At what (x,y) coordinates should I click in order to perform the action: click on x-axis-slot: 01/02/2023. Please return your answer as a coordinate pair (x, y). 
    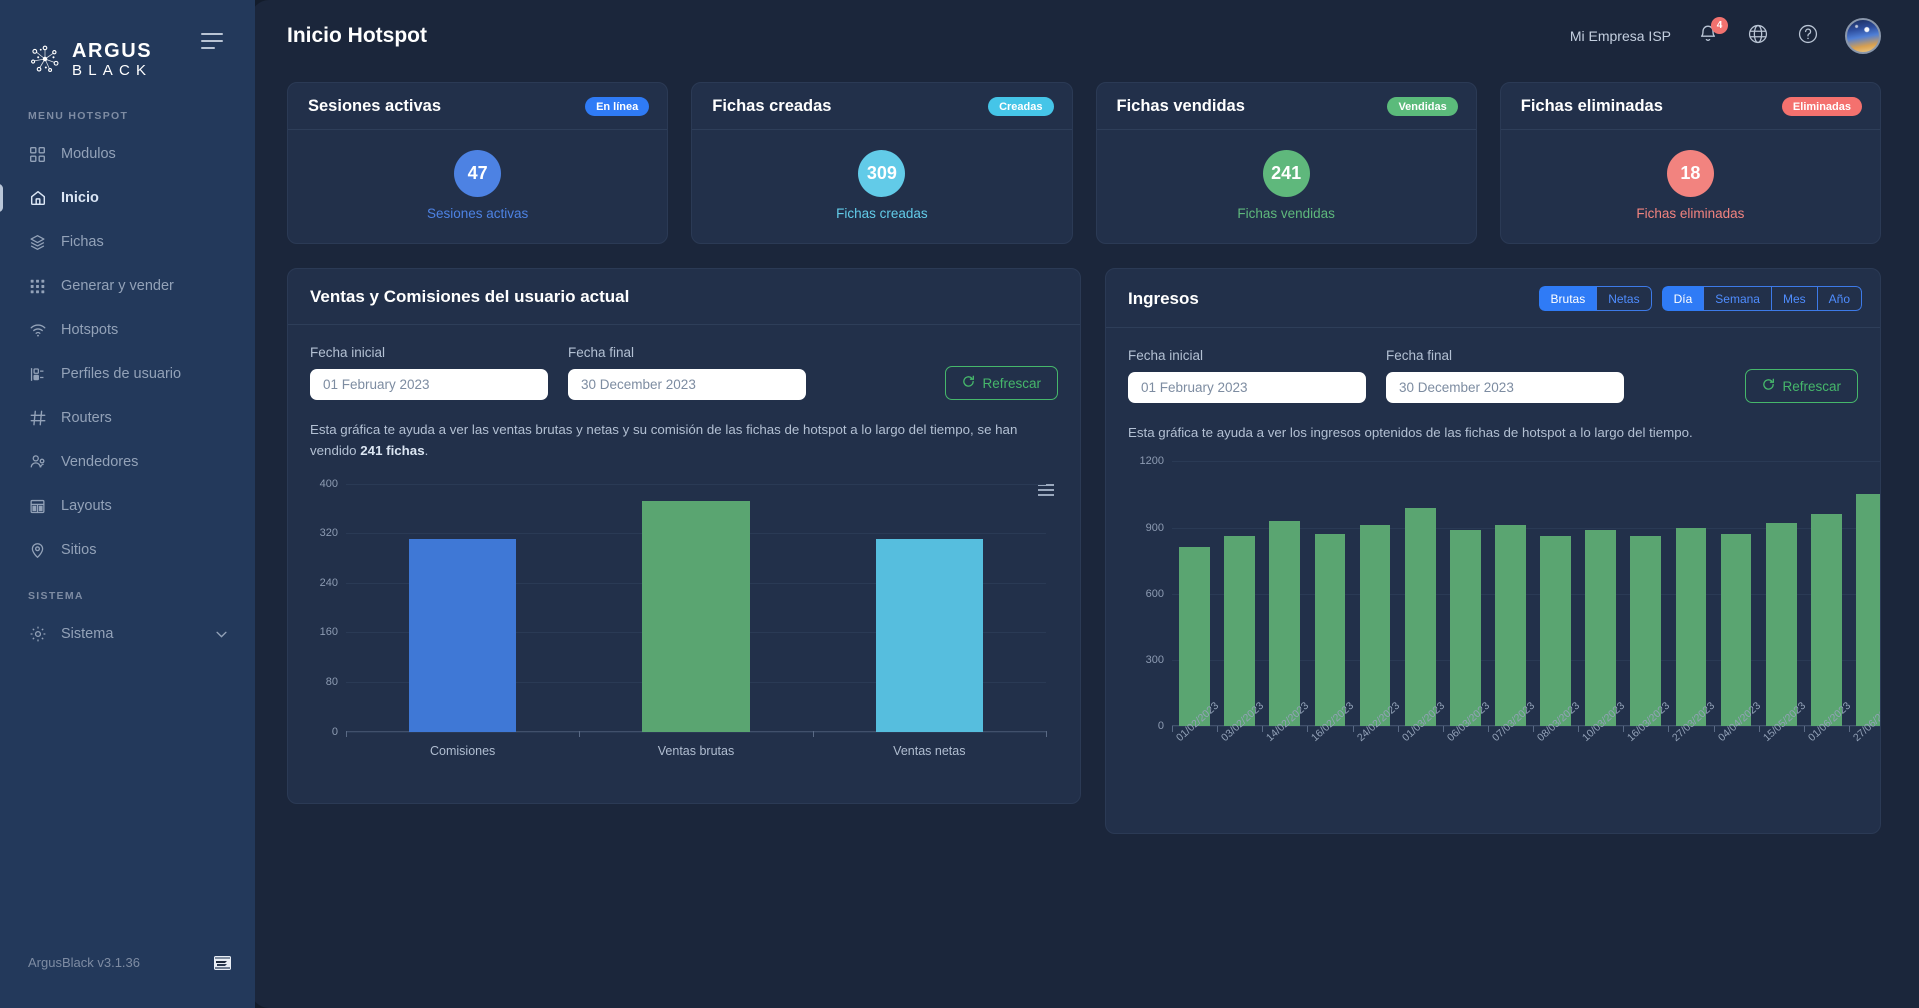
    Looking at the image, I should click on (1196, 722).